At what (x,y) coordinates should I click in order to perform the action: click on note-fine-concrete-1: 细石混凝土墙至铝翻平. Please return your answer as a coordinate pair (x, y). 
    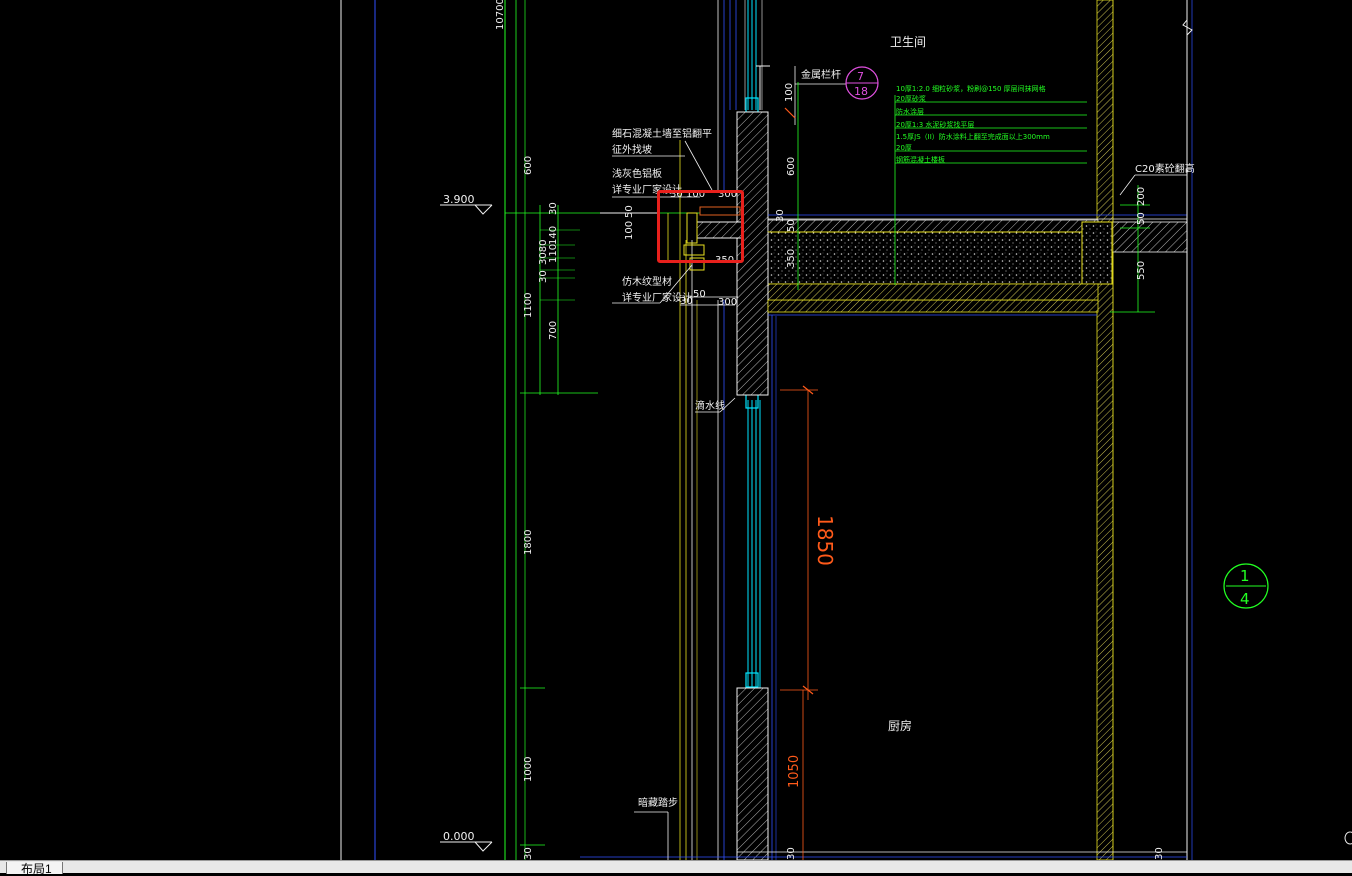
    Looking at the image, I should click on (662, 133).